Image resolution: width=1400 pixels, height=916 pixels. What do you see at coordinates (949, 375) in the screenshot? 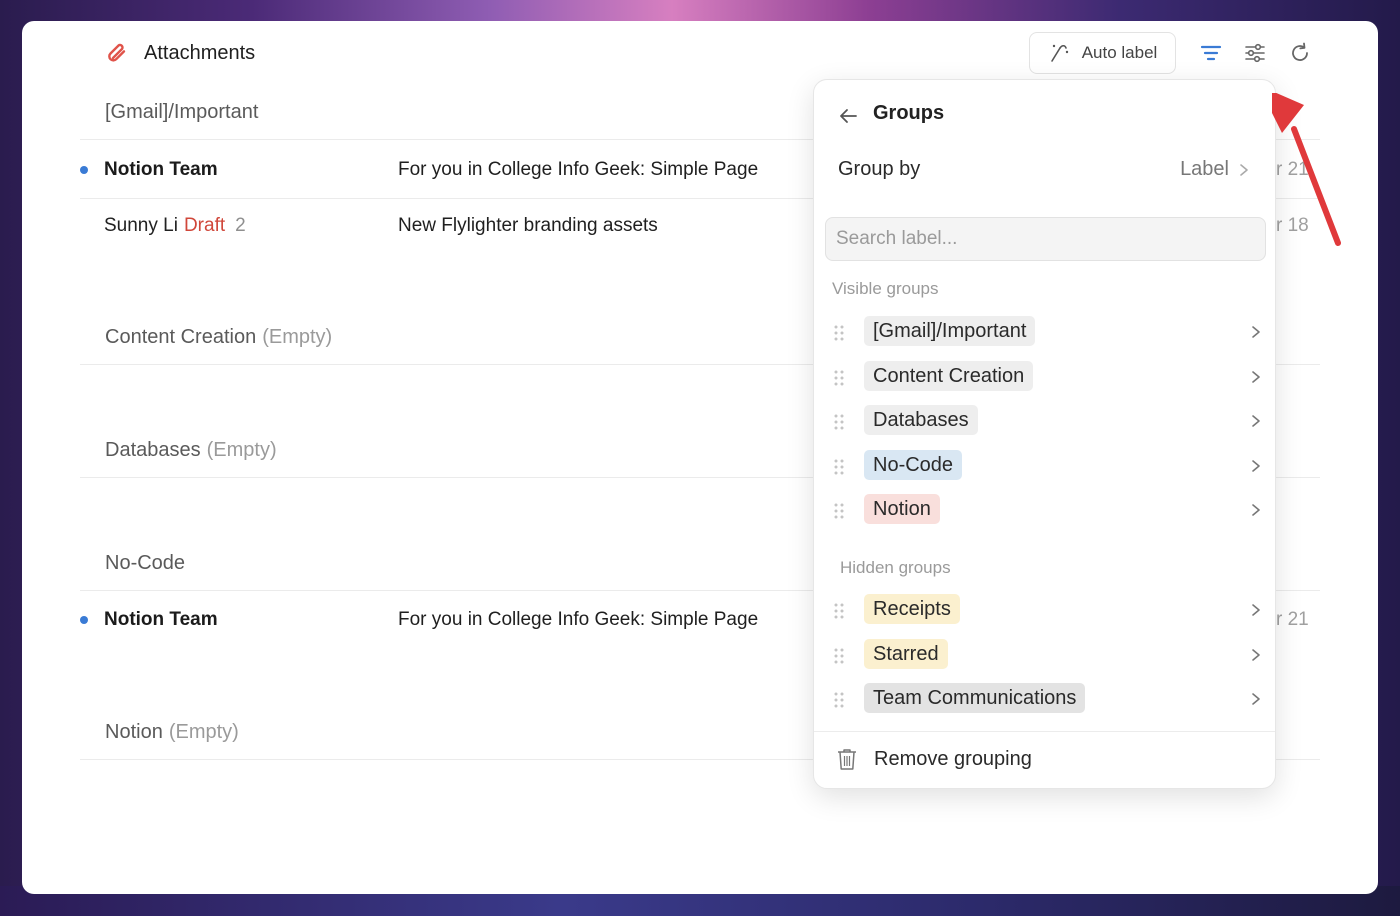
I see `group-tag: Content Creation` at bounding box center [949, 375].